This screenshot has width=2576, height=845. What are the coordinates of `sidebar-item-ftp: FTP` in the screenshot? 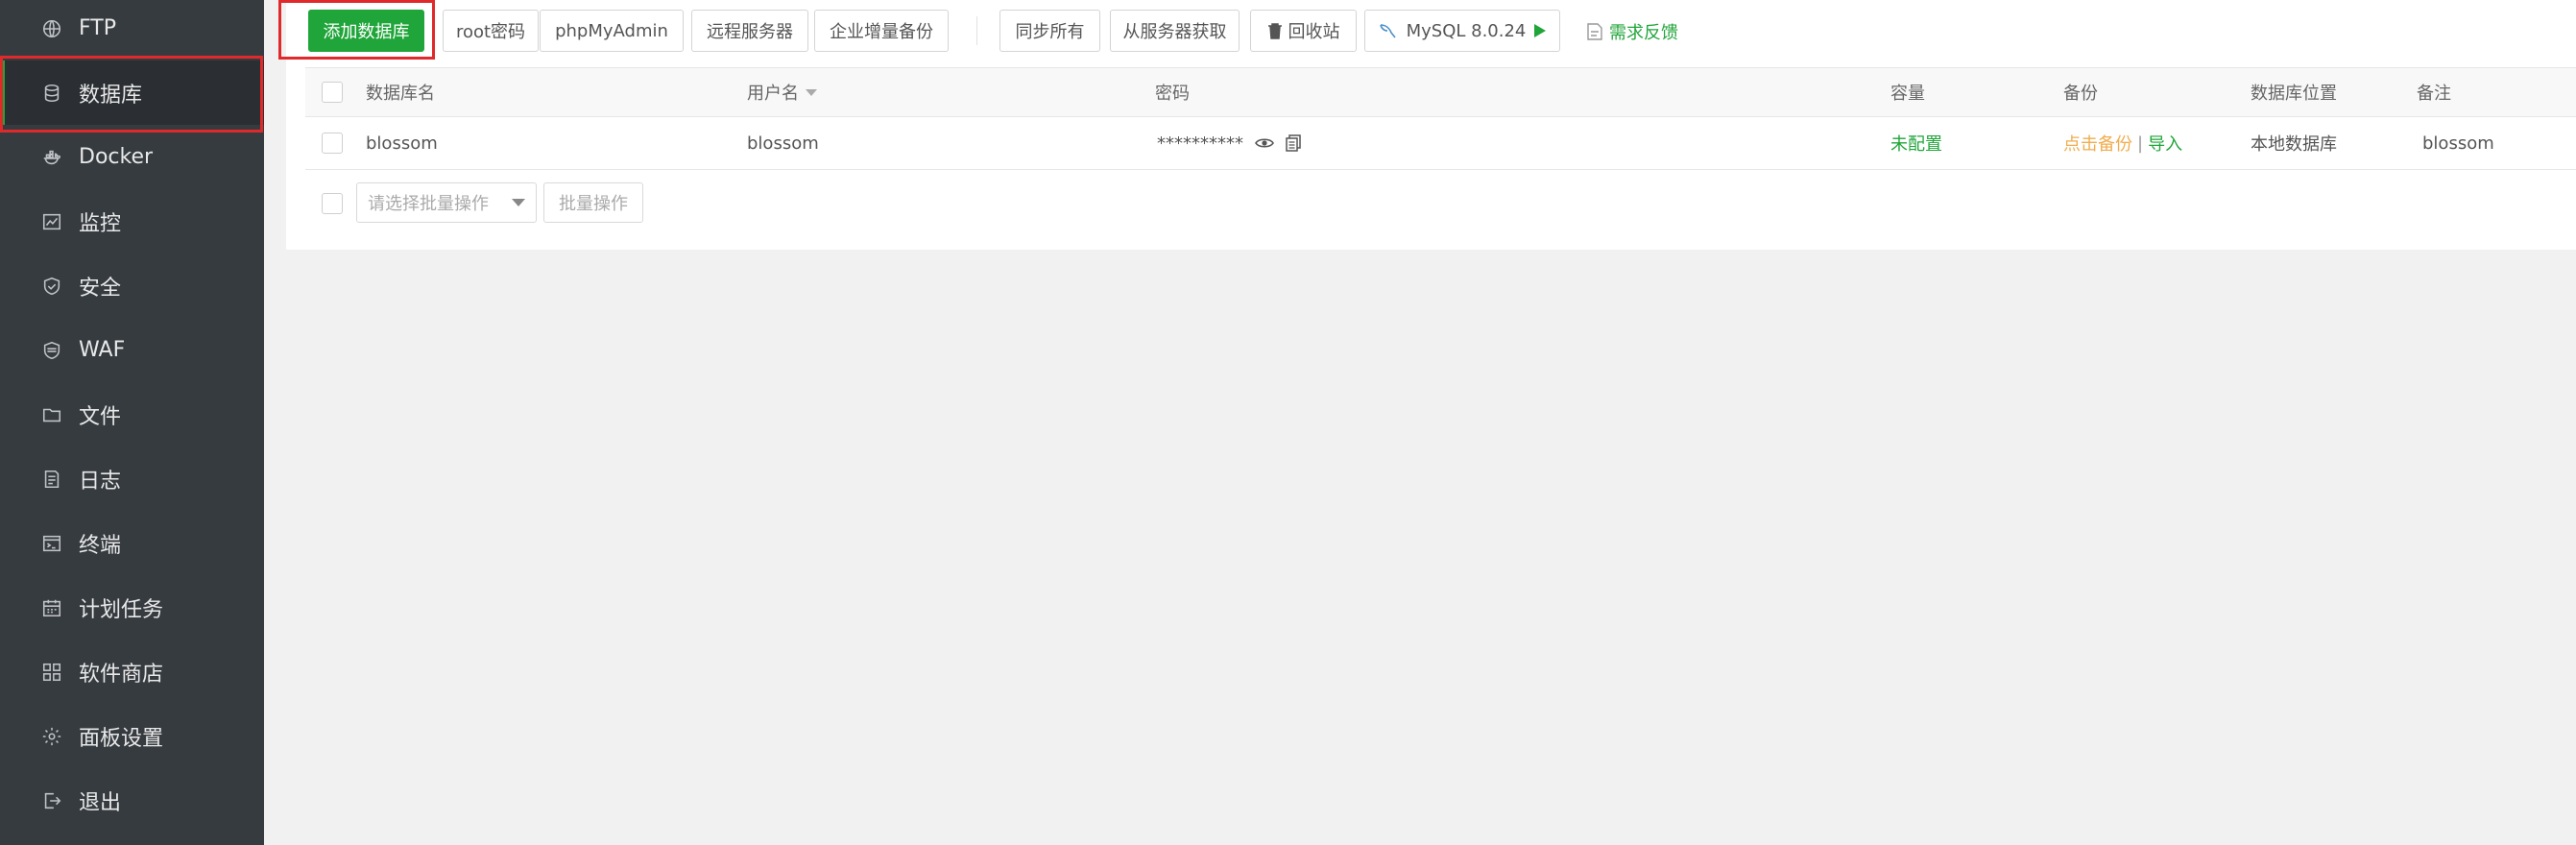 It's located at (132, 30).